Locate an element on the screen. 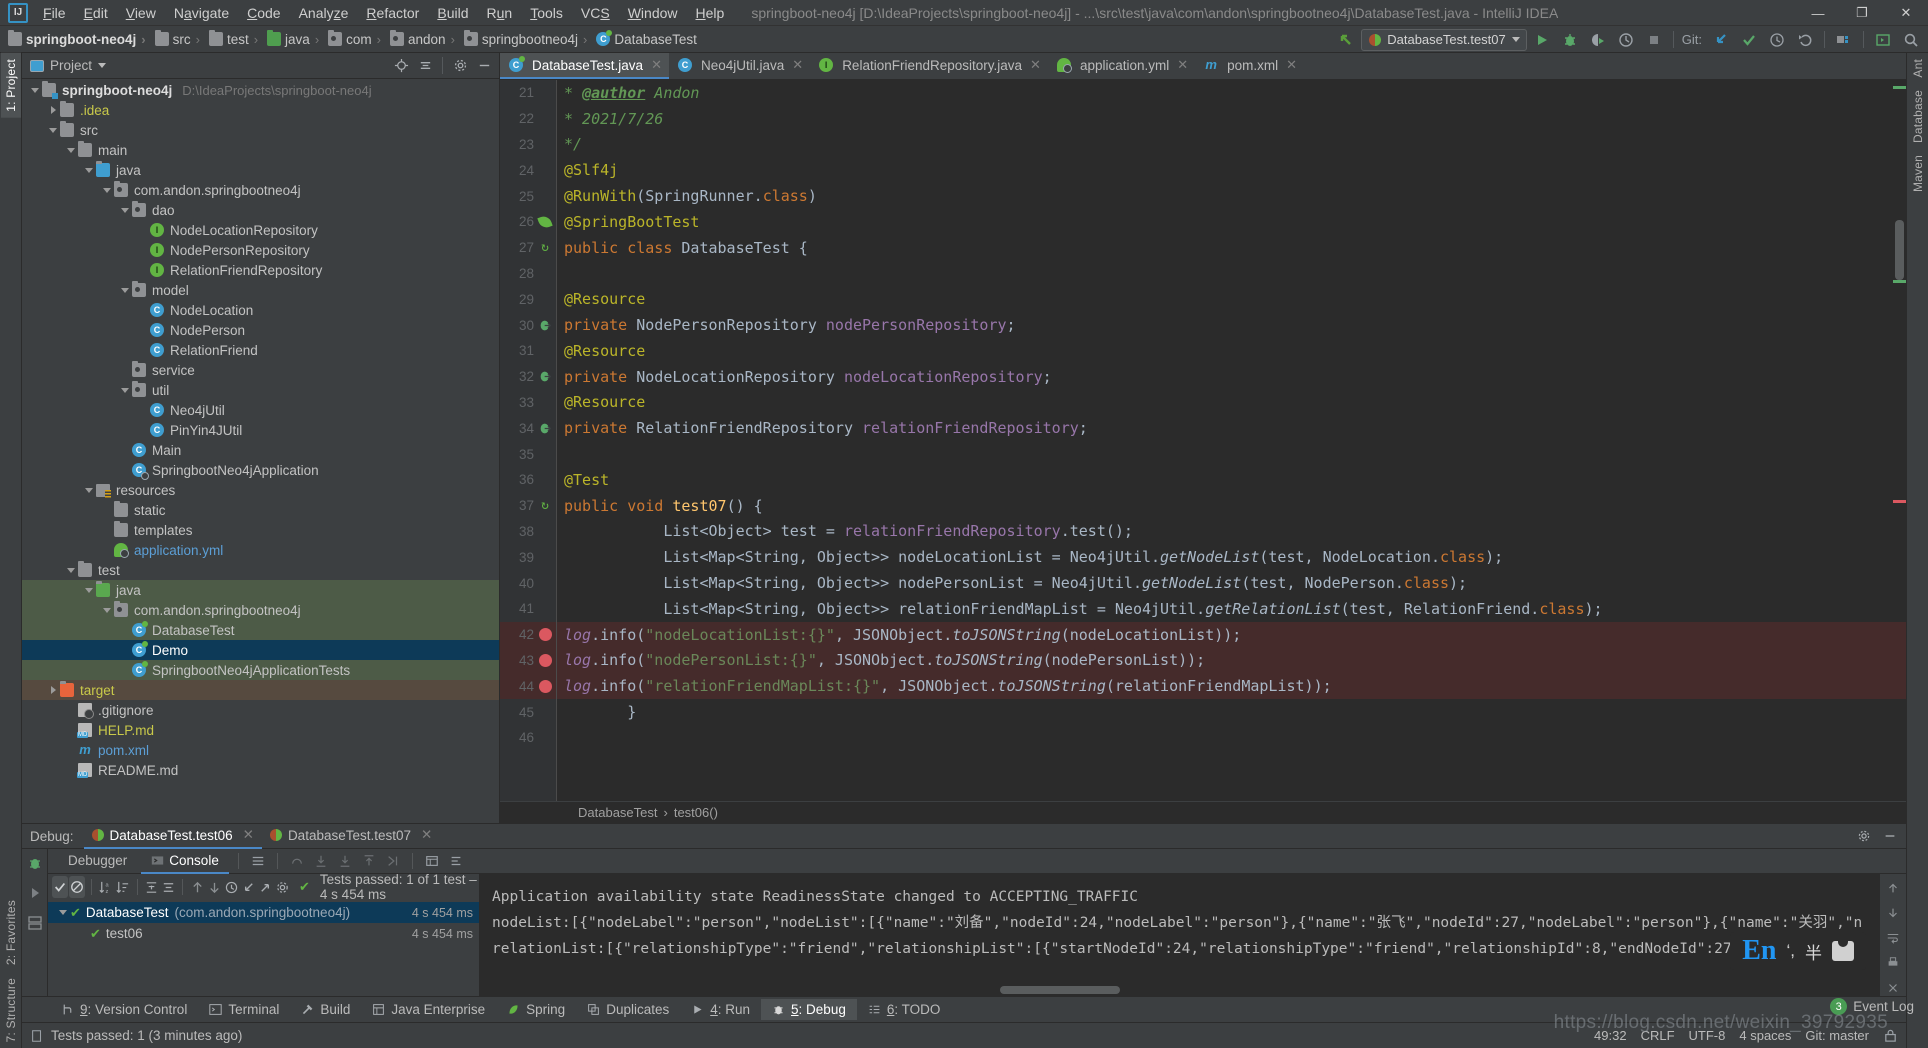 The image size is (1928, 1048). code-line-21: * @author Andon is located at coordinates (1231, 93).